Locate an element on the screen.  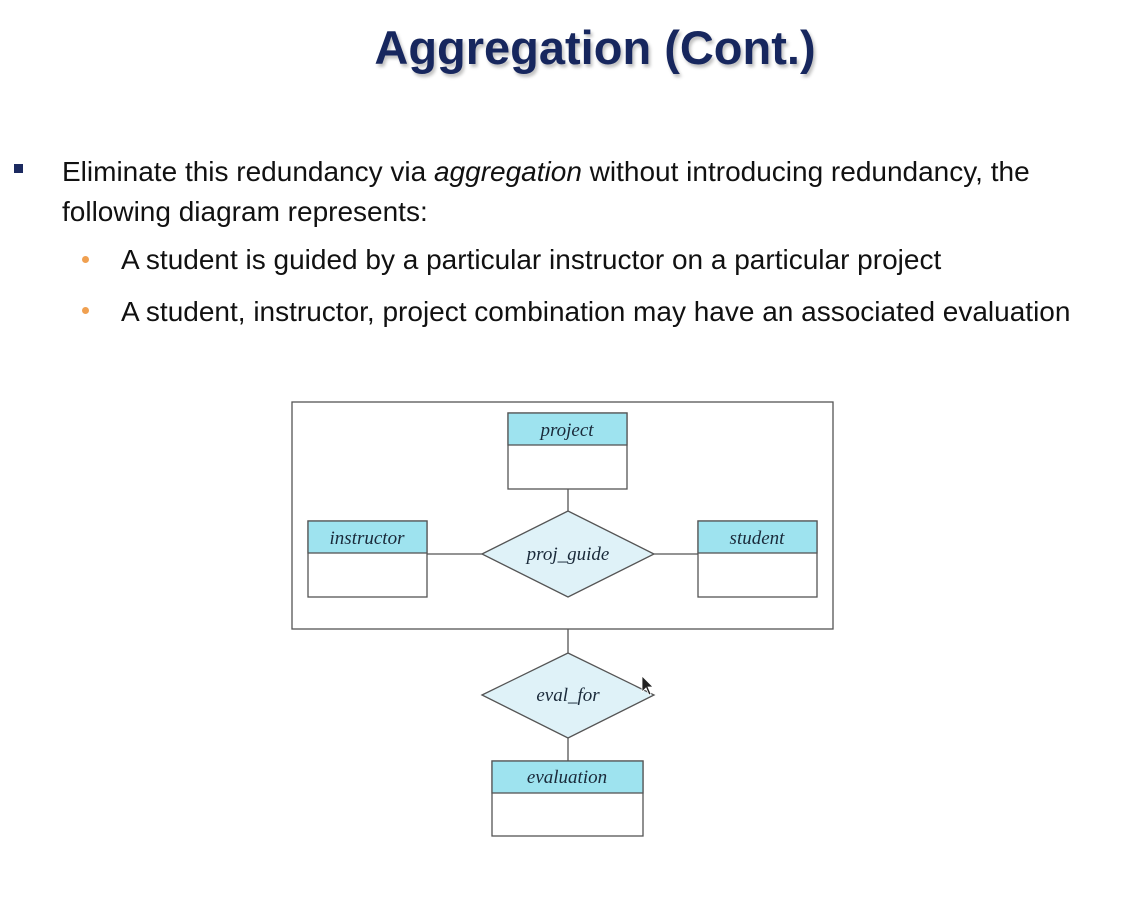
entity-label: project is located at coordinates (566, 430).